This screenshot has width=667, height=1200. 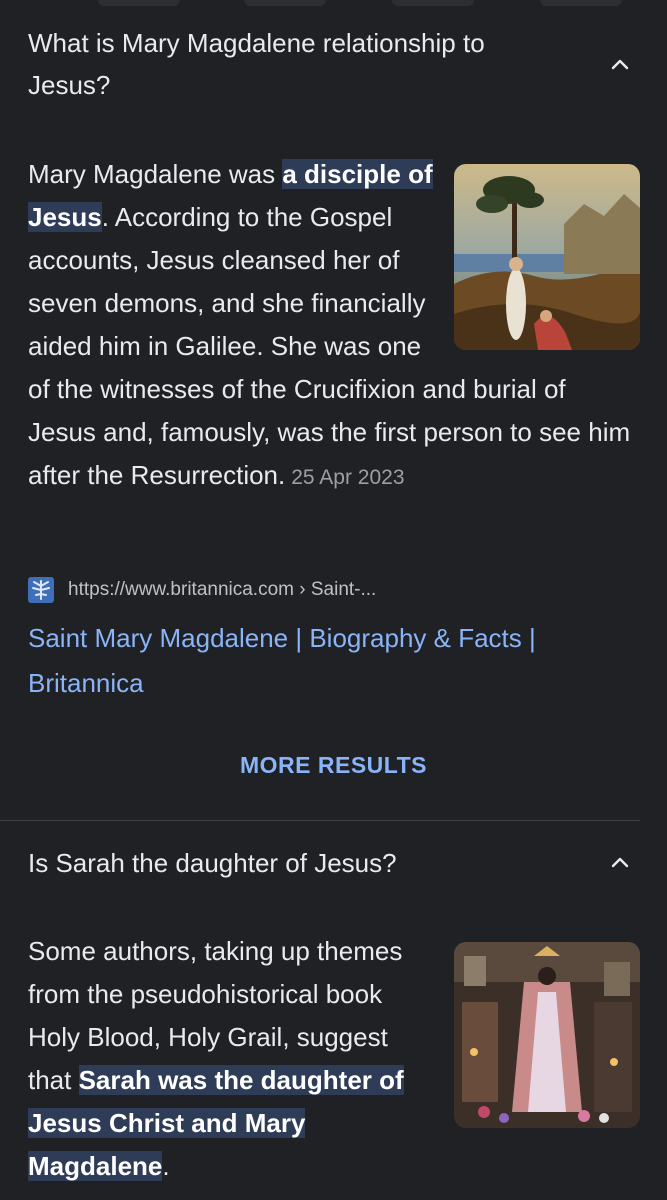 I want to click on more-results-button: MORE RESULTS, so click(x=333, y=765).